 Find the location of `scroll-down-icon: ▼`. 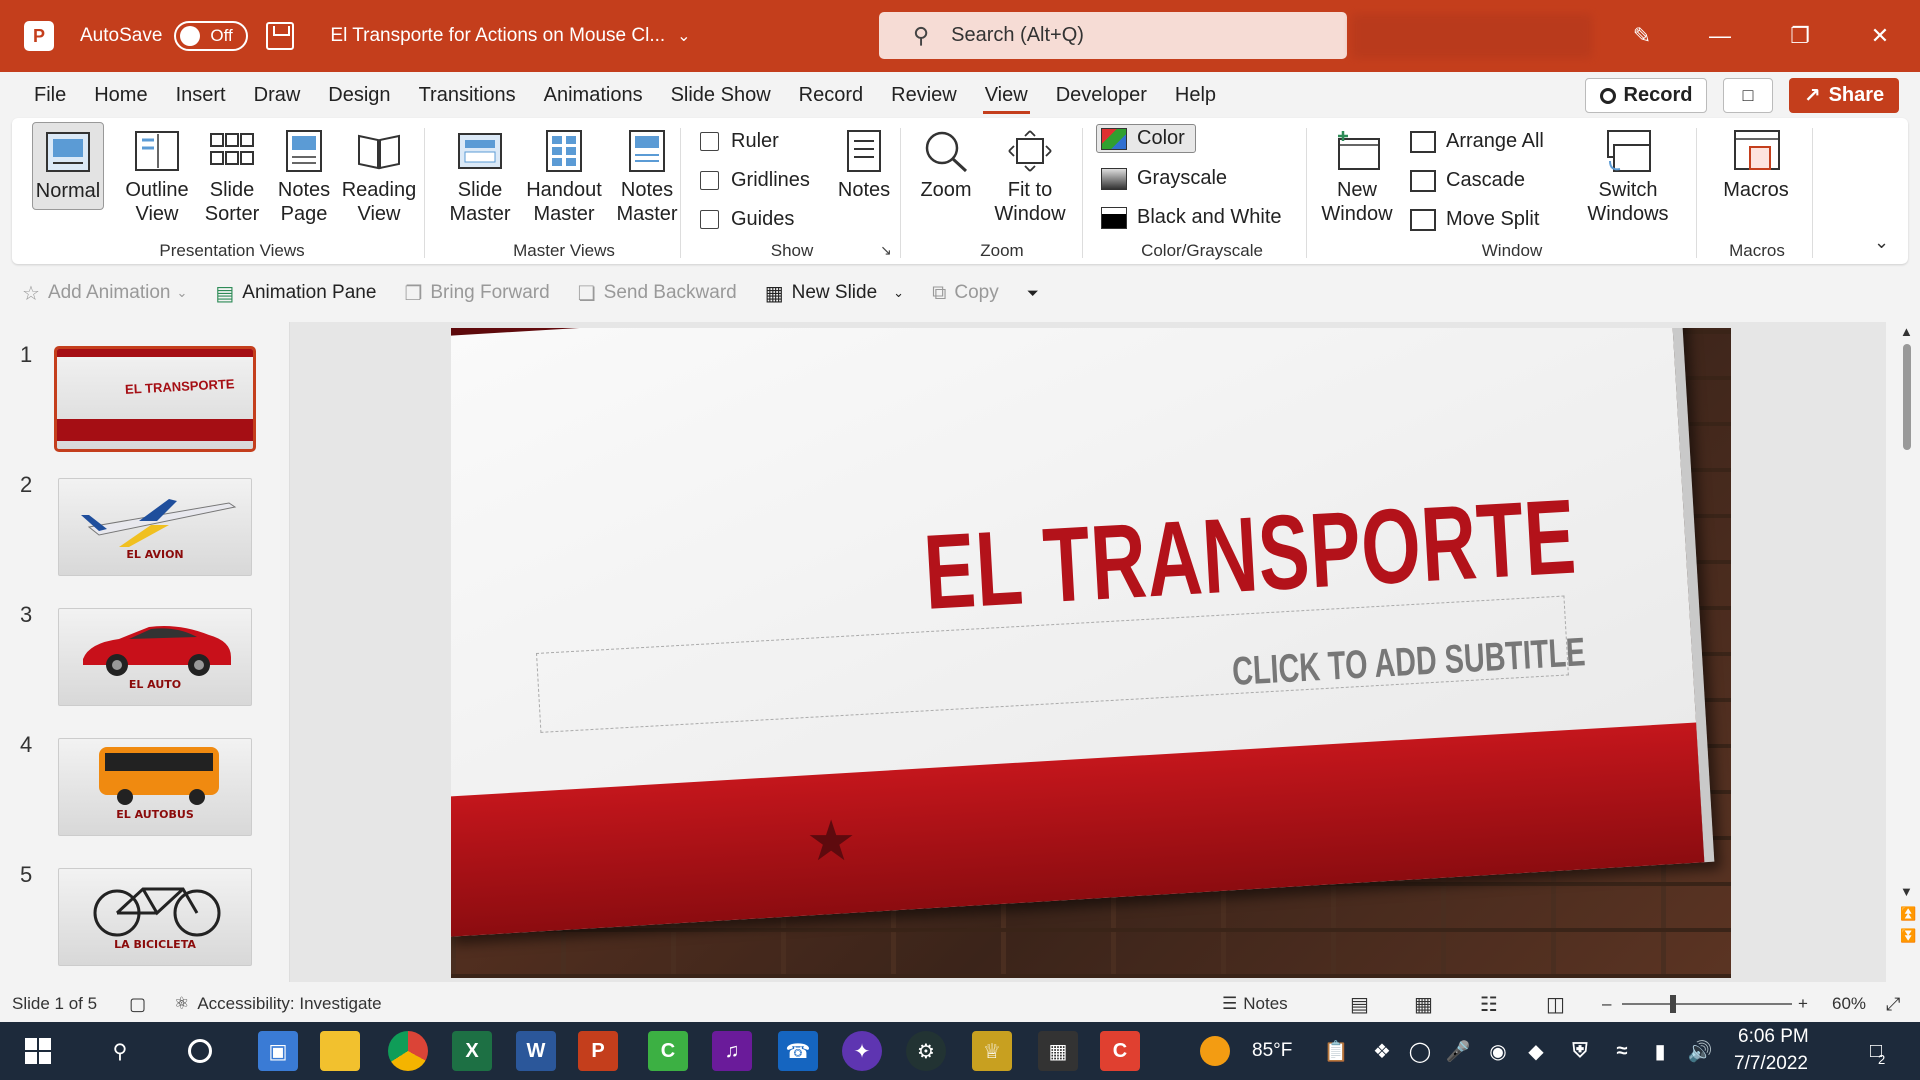

scroll-down-icon: ▼ is located at coordinates (1906, 891).